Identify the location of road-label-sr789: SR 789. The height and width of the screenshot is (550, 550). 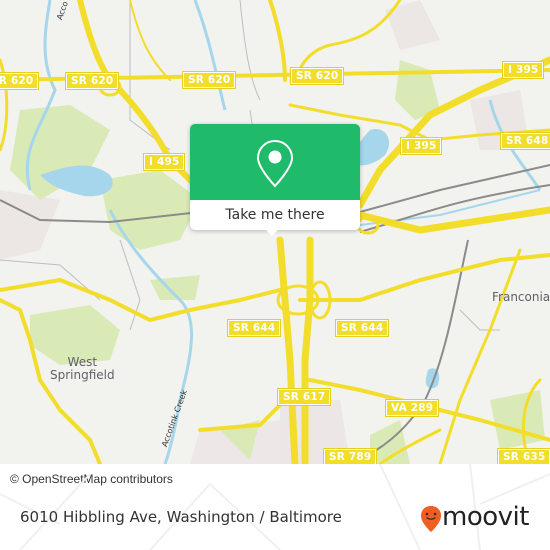
(350, 456).